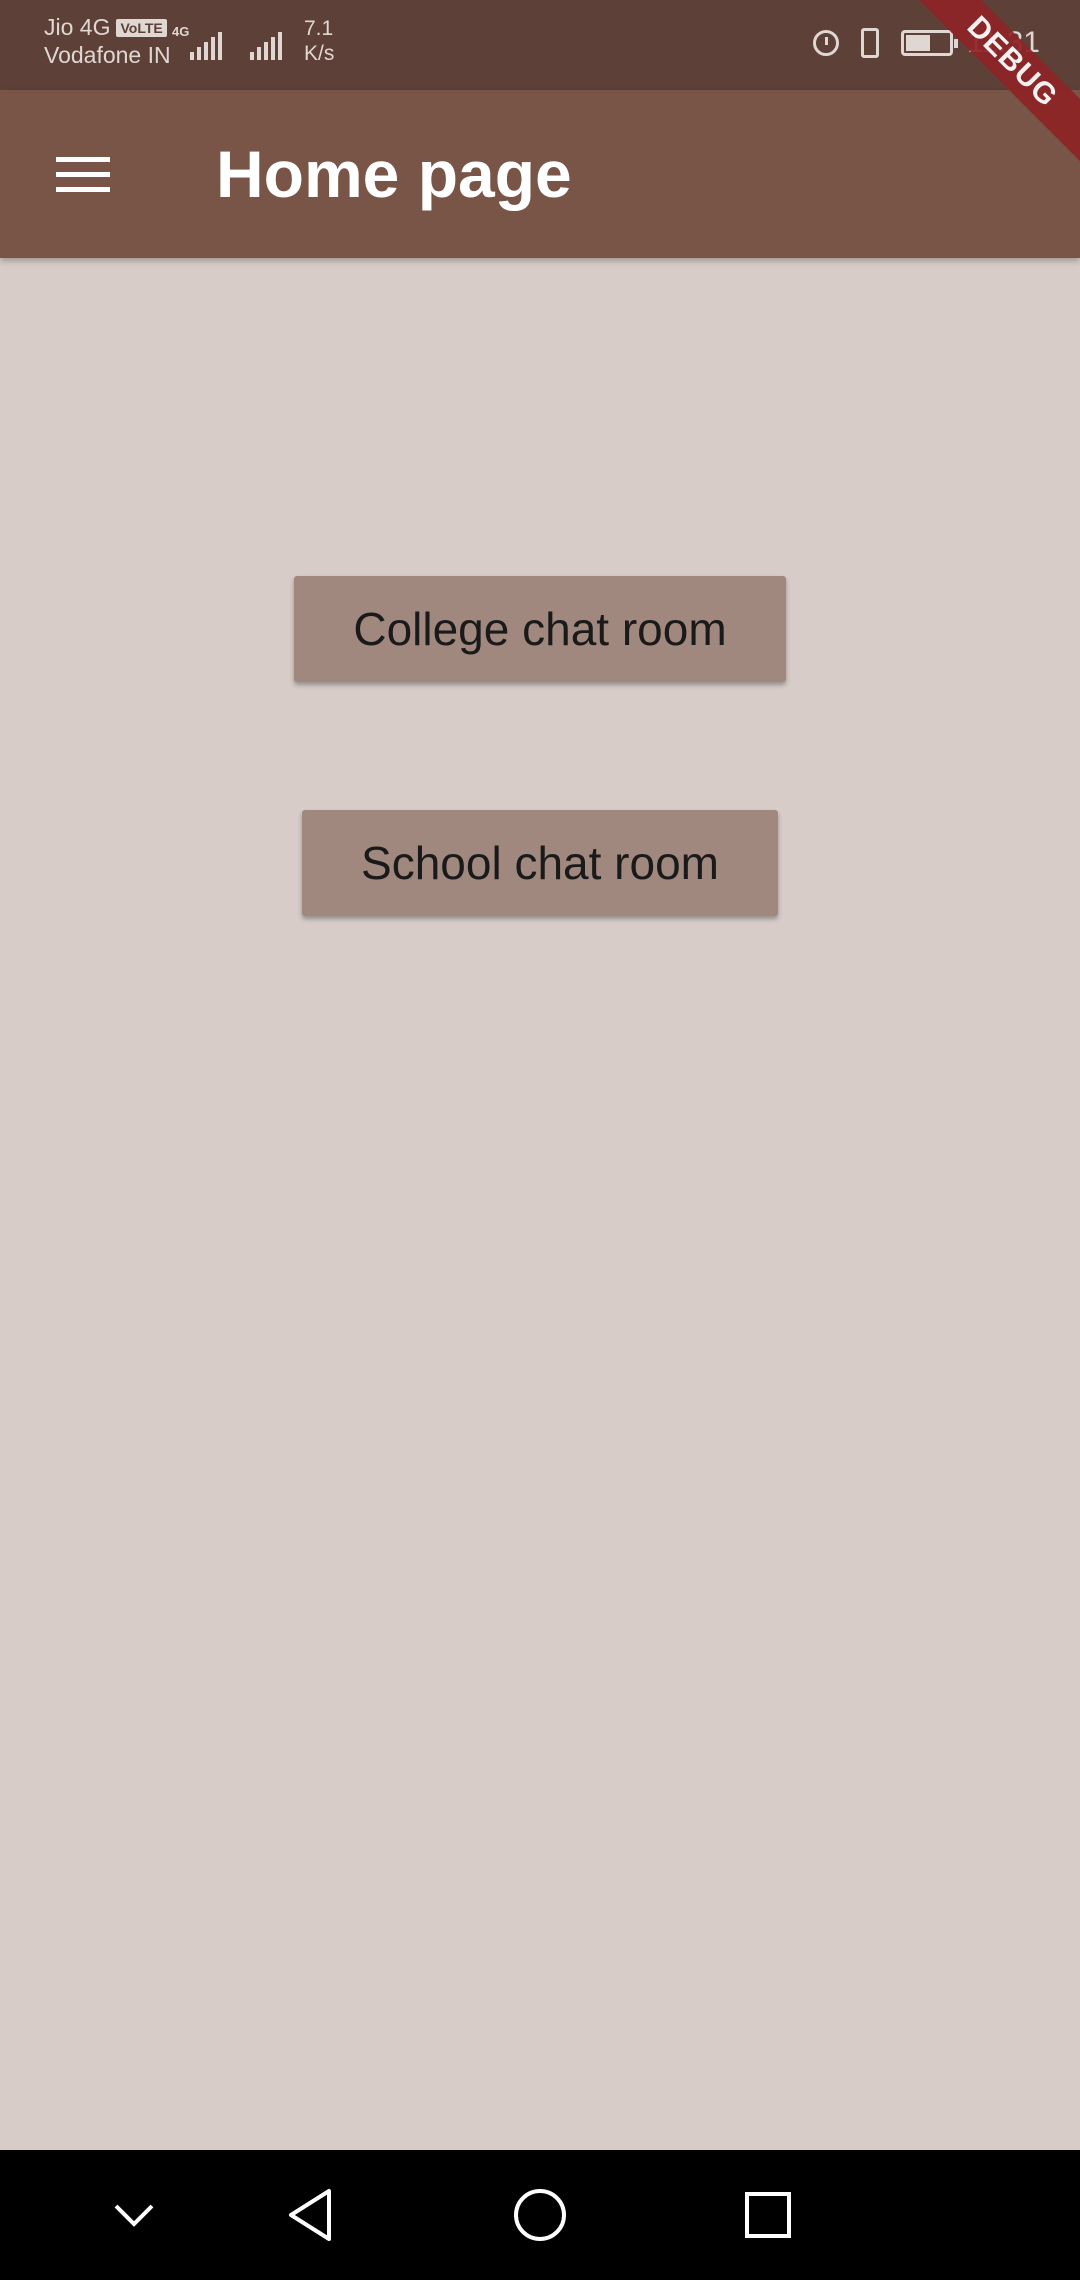 The height and width of the screenshot is (2280, 1080). What do you see at coordinates (319, 54) in the screenshot?
I see `speed-unit: K/s` at bounding box center [319, 54].